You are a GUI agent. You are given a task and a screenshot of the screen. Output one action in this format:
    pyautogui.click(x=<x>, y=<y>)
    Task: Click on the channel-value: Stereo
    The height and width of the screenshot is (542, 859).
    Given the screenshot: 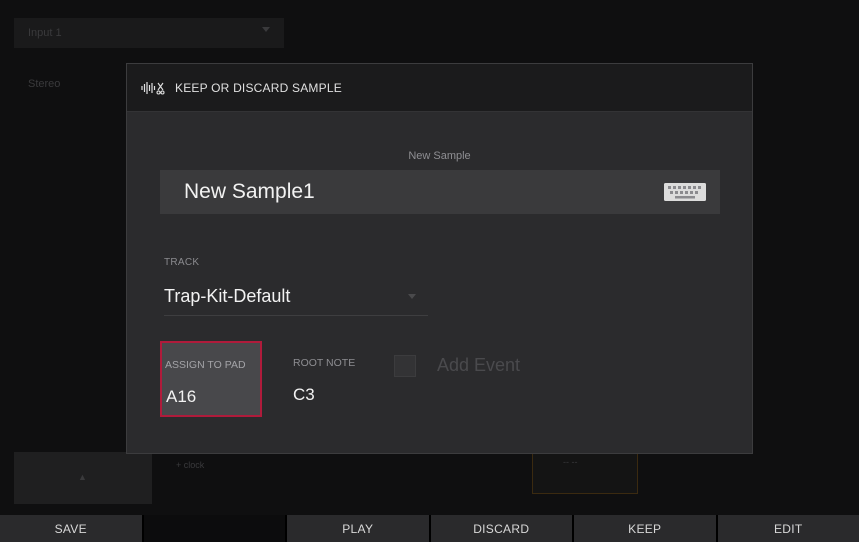 What is the action you would take?
    pyautogui.click(x=44, y=84)
    